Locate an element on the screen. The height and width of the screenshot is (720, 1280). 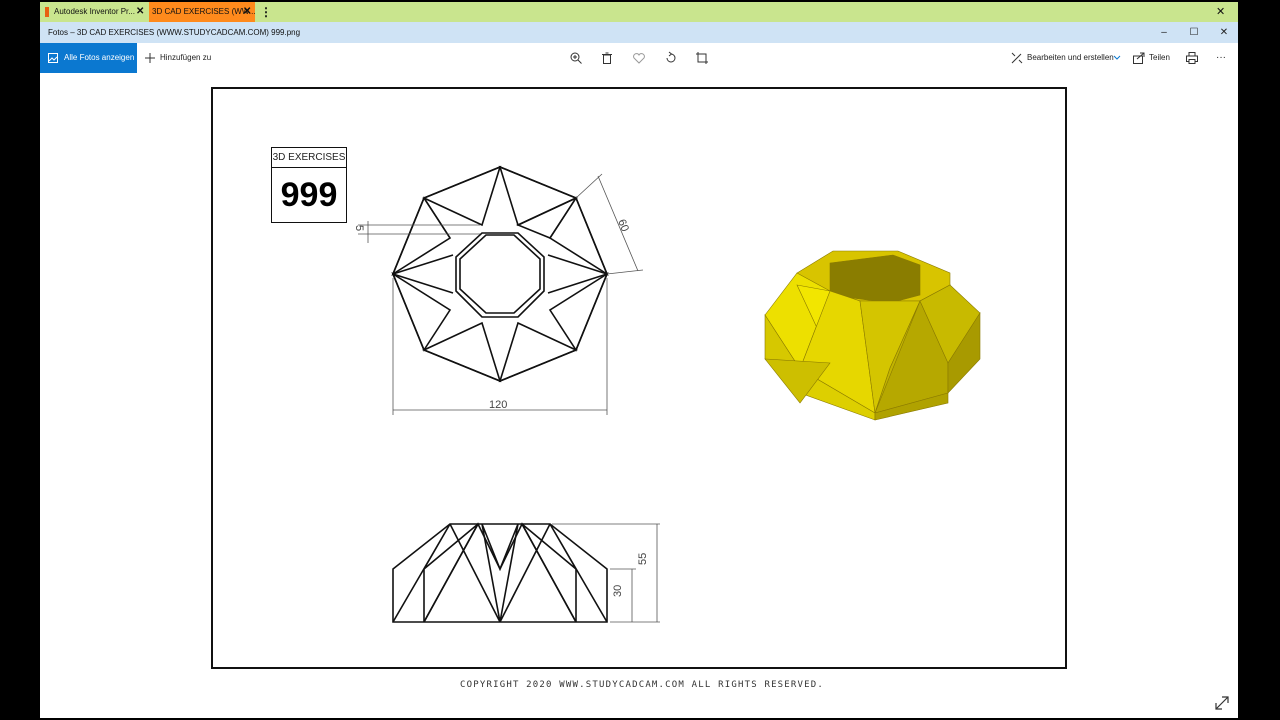
close-browser-icon: ✕ is located at coordinates (1220, 12).